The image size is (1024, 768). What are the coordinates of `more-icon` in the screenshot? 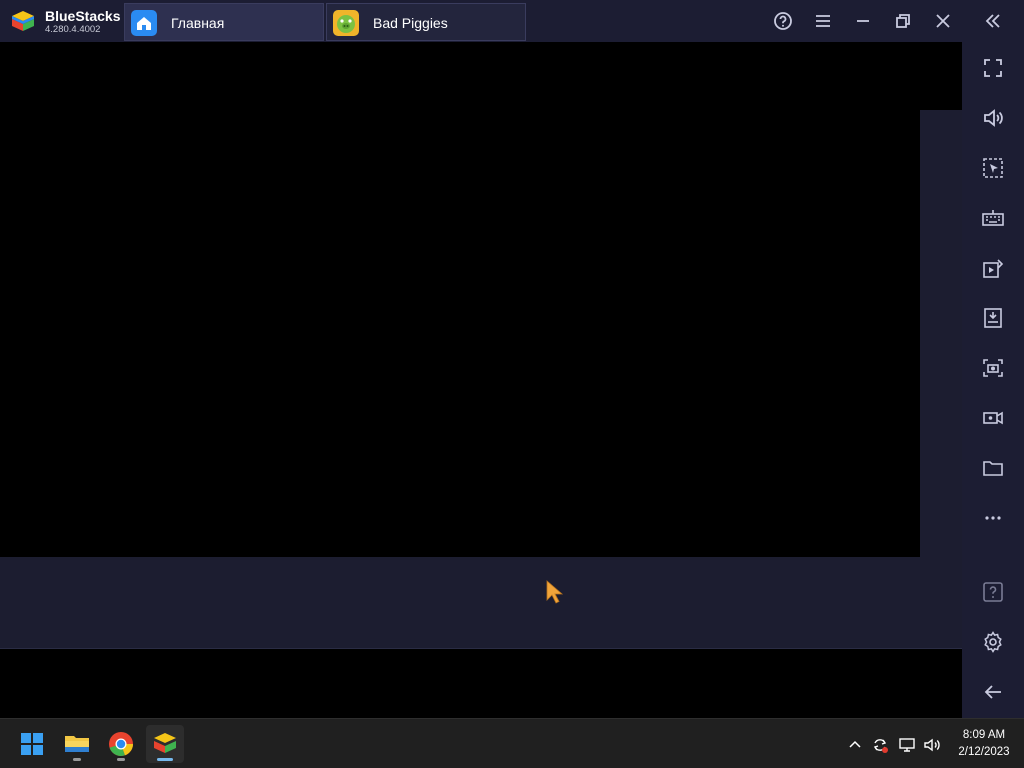 It's located at (993, 518).